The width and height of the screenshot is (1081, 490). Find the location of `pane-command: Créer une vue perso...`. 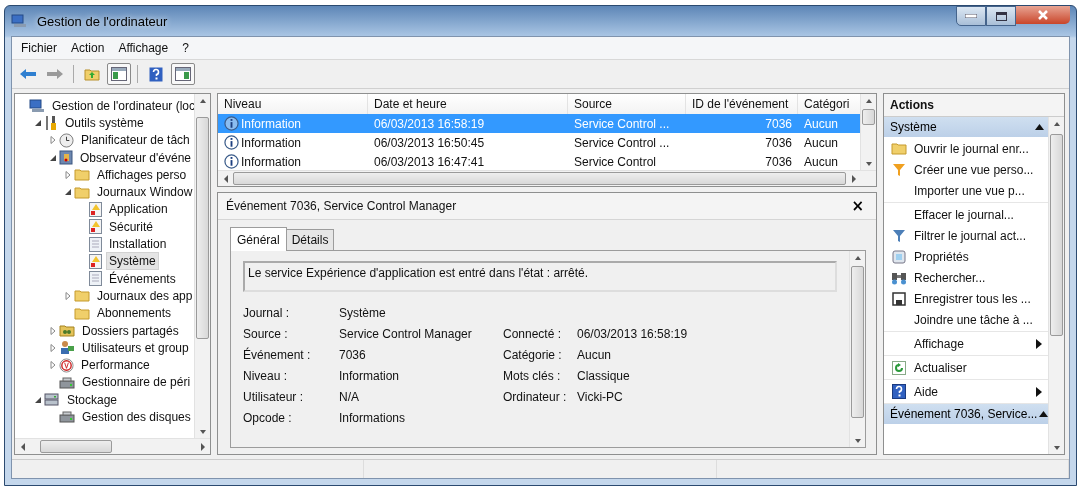

pane-command: Créer une vue perso... is located at coordinates (966, 169).